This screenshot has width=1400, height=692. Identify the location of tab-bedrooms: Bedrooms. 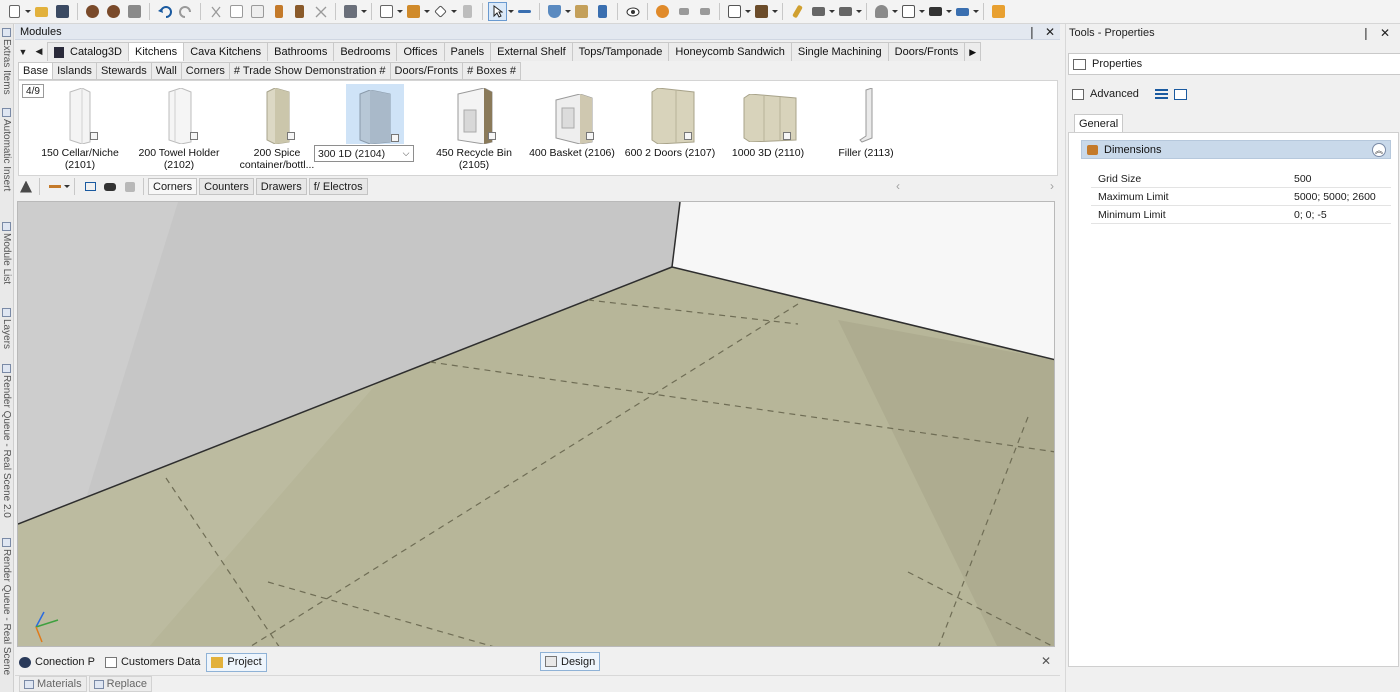
(365, 51).